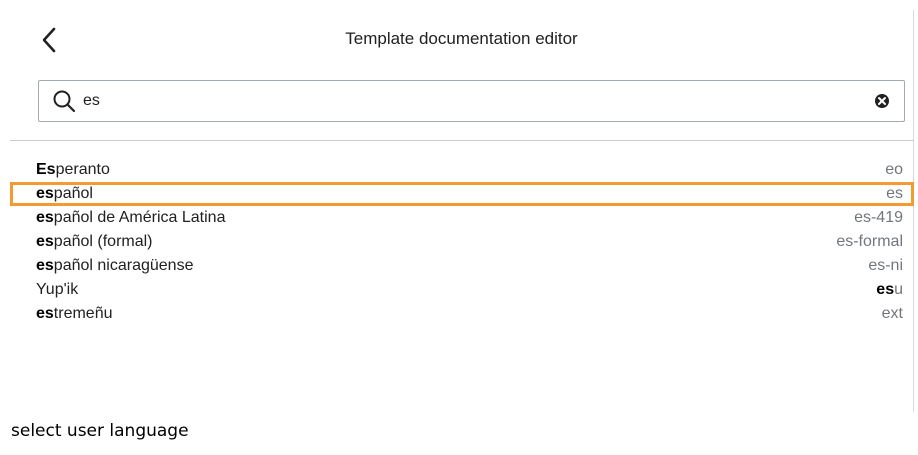  I want to click on language-name: estremeñu, so click(74, 313).